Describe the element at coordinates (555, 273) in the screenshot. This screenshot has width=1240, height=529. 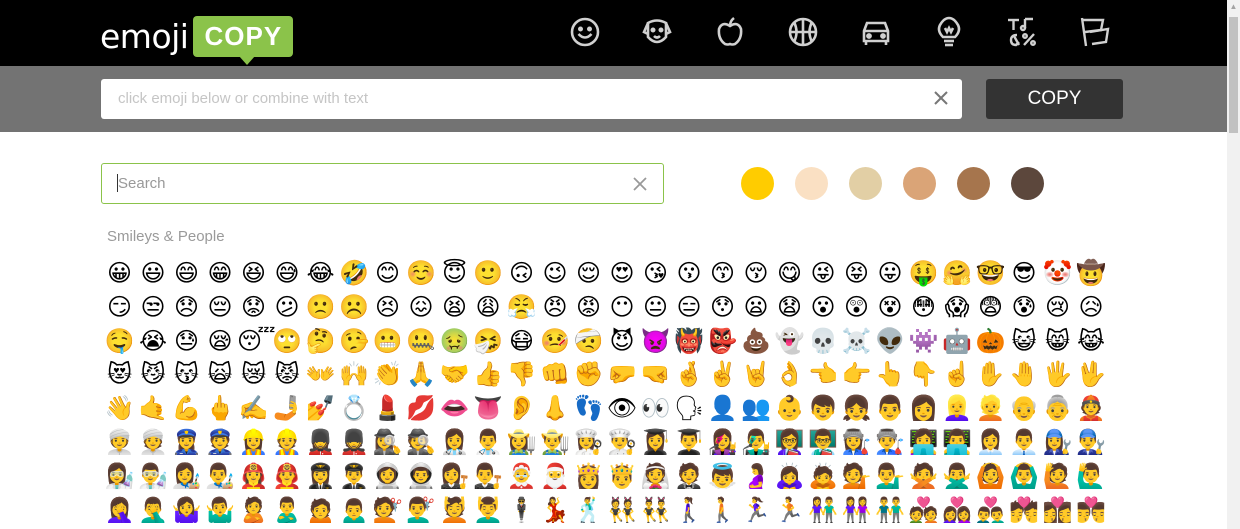
I see `emoji-item: 😉` at that location.